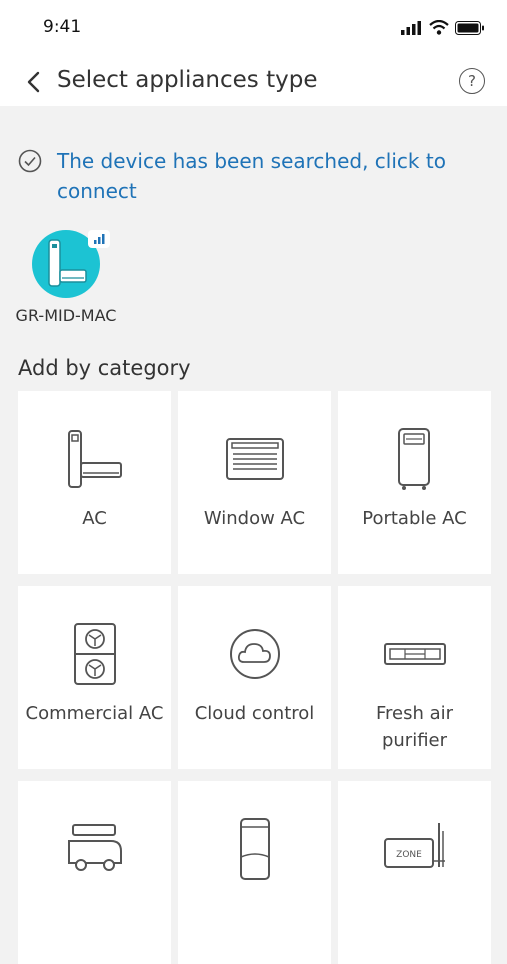 This screenshot has height=964, width=507. I want to click on page-title: Select appliances type, so click(187, 80).